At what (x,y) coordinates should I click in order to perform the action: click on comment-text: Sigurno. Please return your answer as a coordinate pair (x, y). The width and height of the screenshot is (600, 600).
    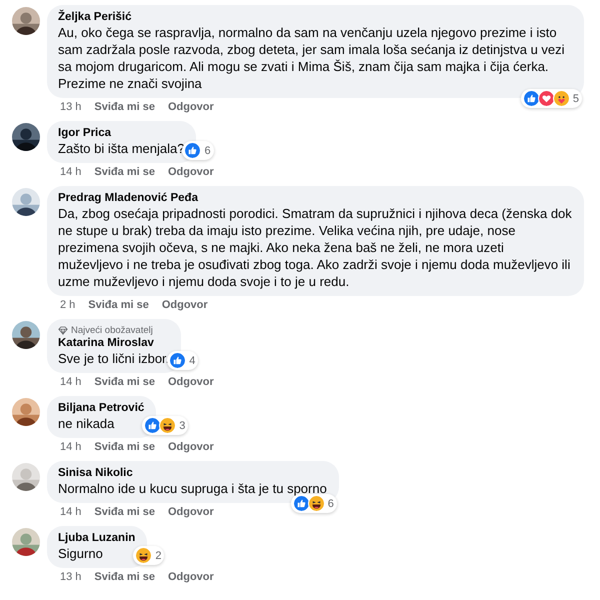
    Looking at the image, I should click on (81, 553).